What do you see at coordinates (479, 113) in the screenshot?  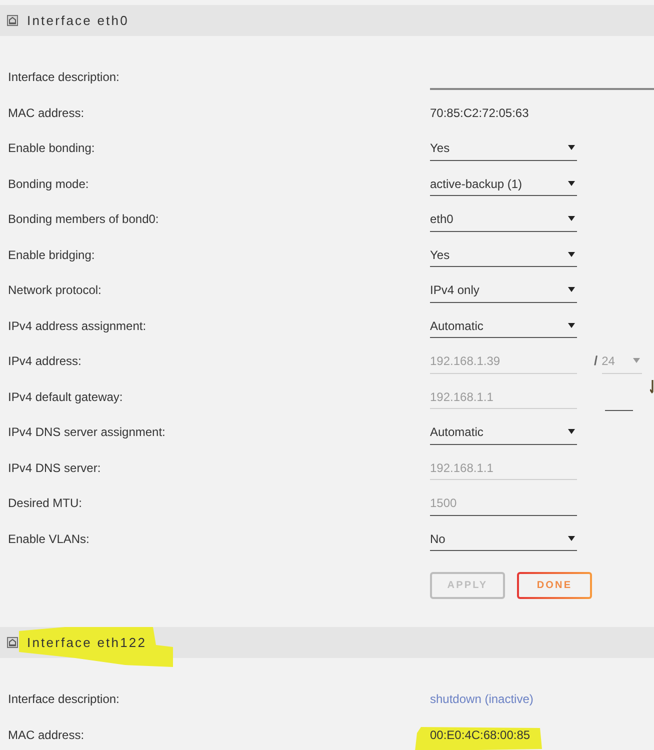 I see `field-value: 70:85:C2:72:05:63` at bounding box center [479, 113].